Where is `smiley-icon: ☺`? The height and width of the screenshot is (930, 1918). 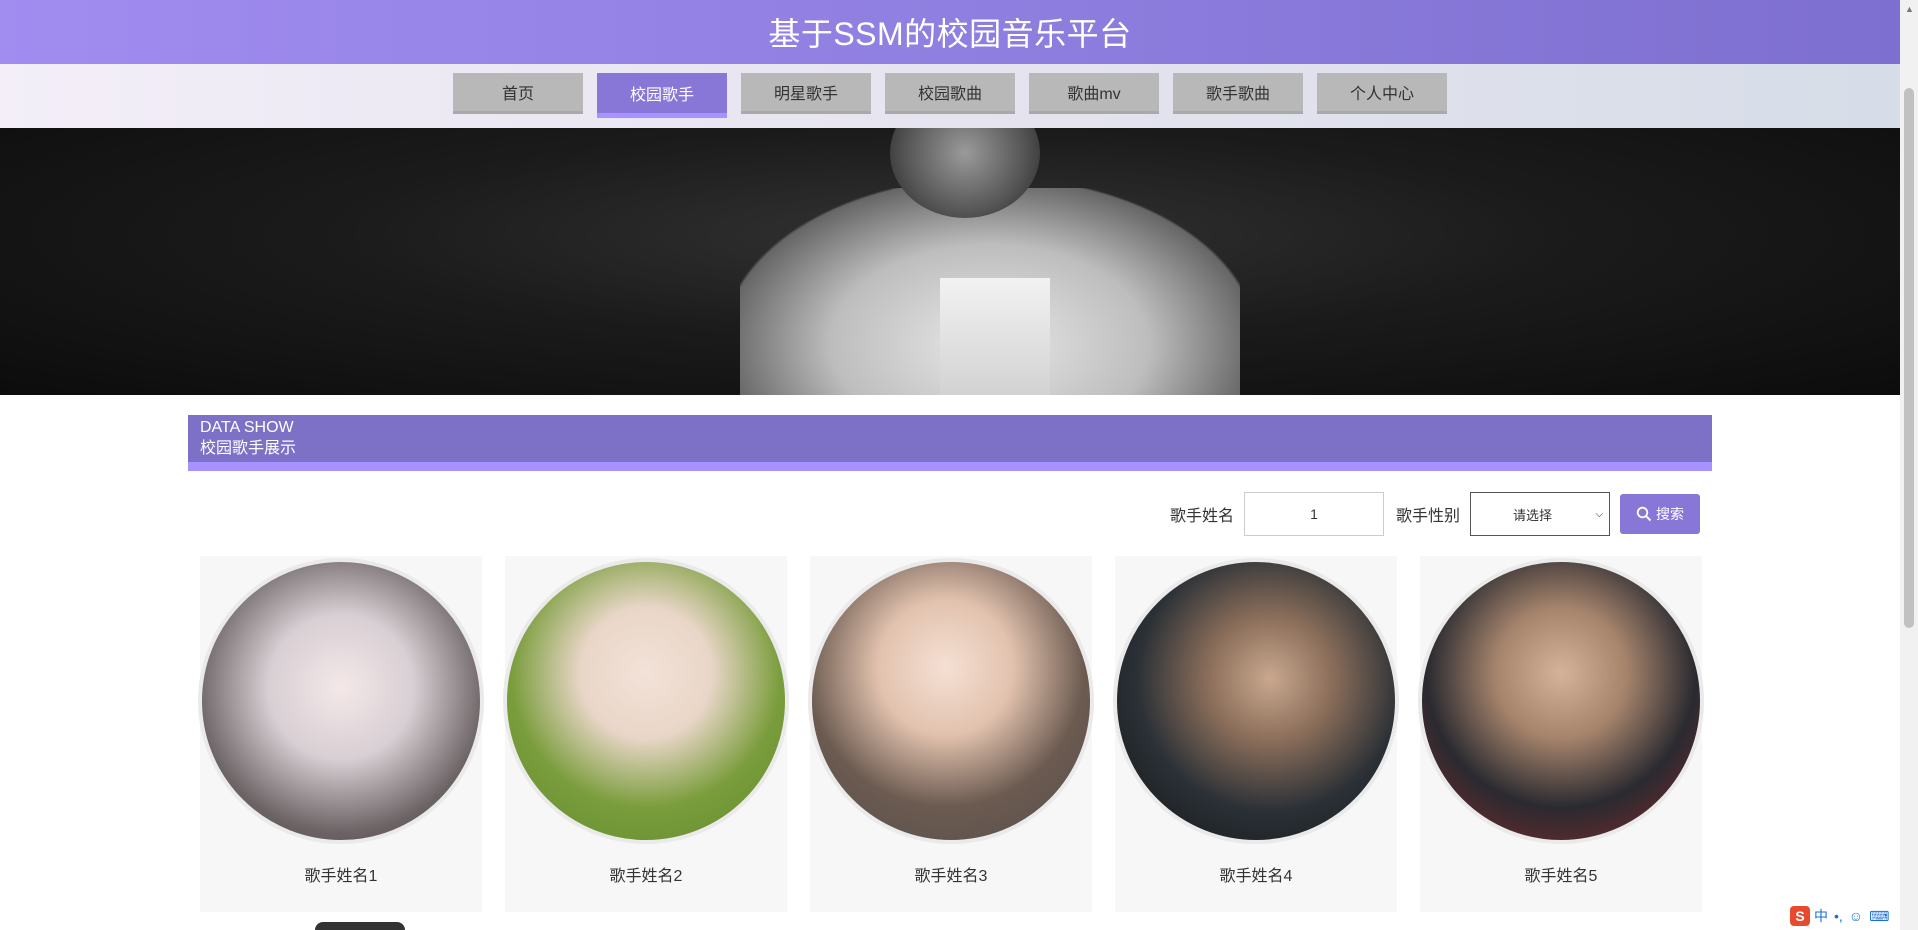 smiley-icon: ☺ is located at coordinates (1856, 916).